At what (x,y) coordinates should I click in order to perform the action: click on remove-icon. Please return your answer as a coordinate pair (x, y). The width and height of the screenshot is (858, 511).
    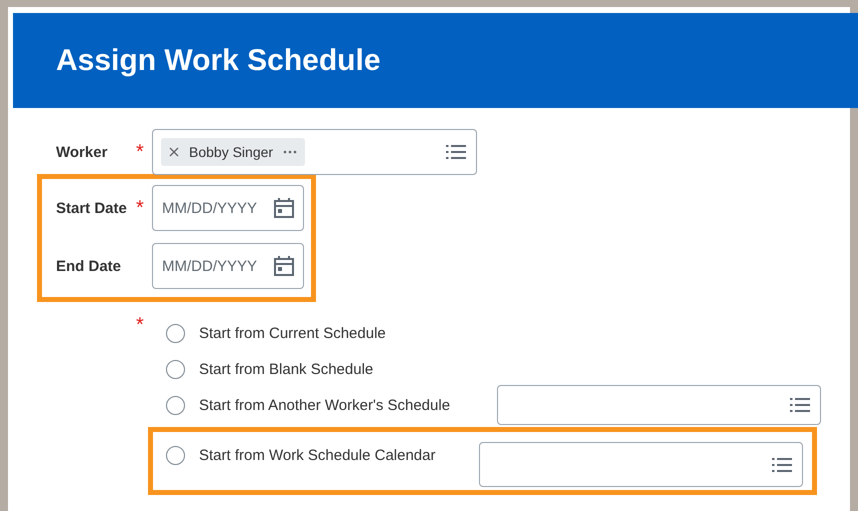
    Looking at the image, I should click on (174, 152).